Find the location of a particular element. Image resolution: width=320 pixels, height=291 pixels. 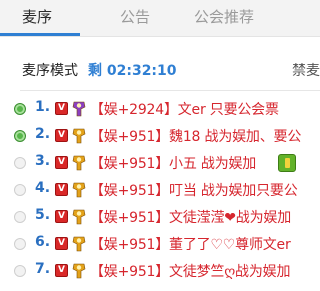

tab-announcement: 公告 is located at coordinates (135, 18).